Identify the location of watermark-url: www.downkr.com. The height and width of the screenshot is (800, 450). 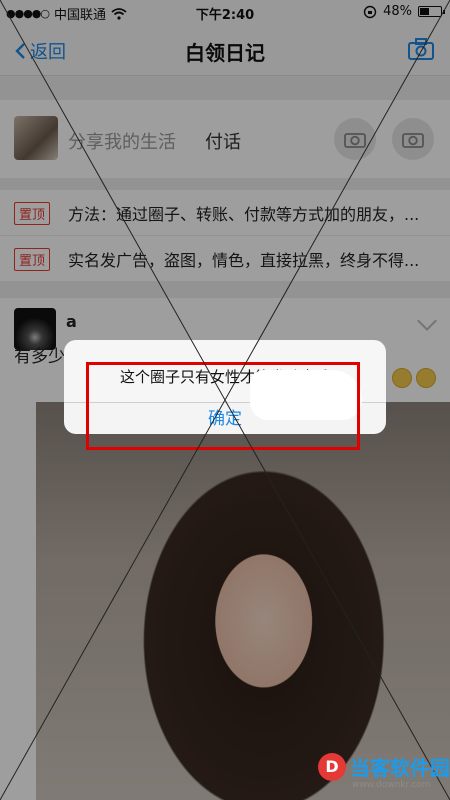
(391, 785).